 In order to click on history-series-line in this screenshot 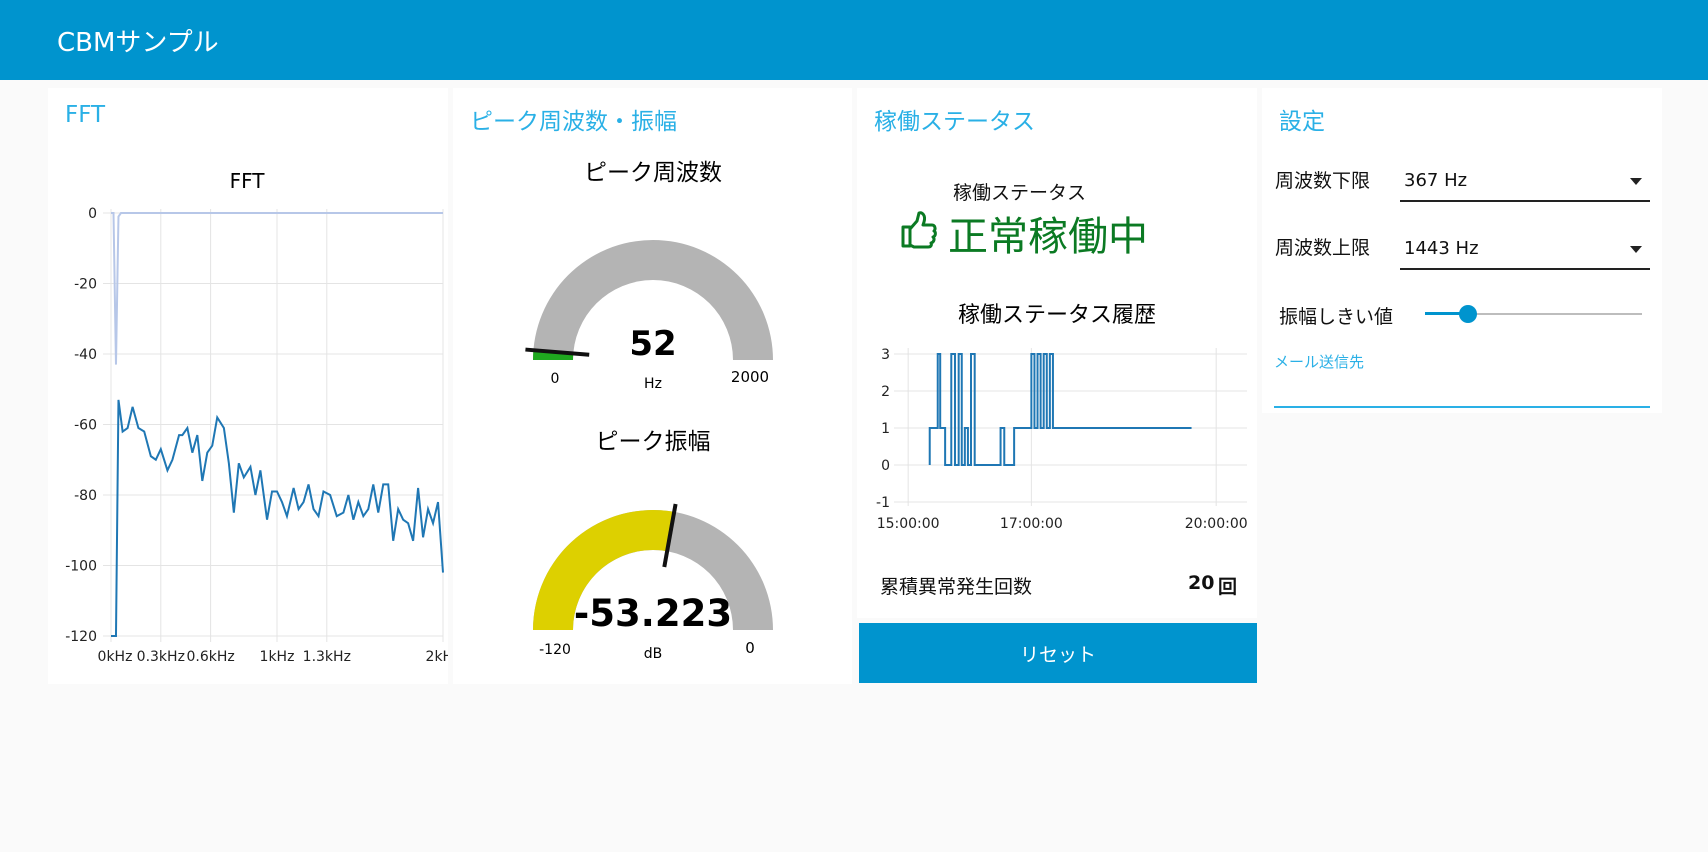, I will do `click(1060, 409)`.